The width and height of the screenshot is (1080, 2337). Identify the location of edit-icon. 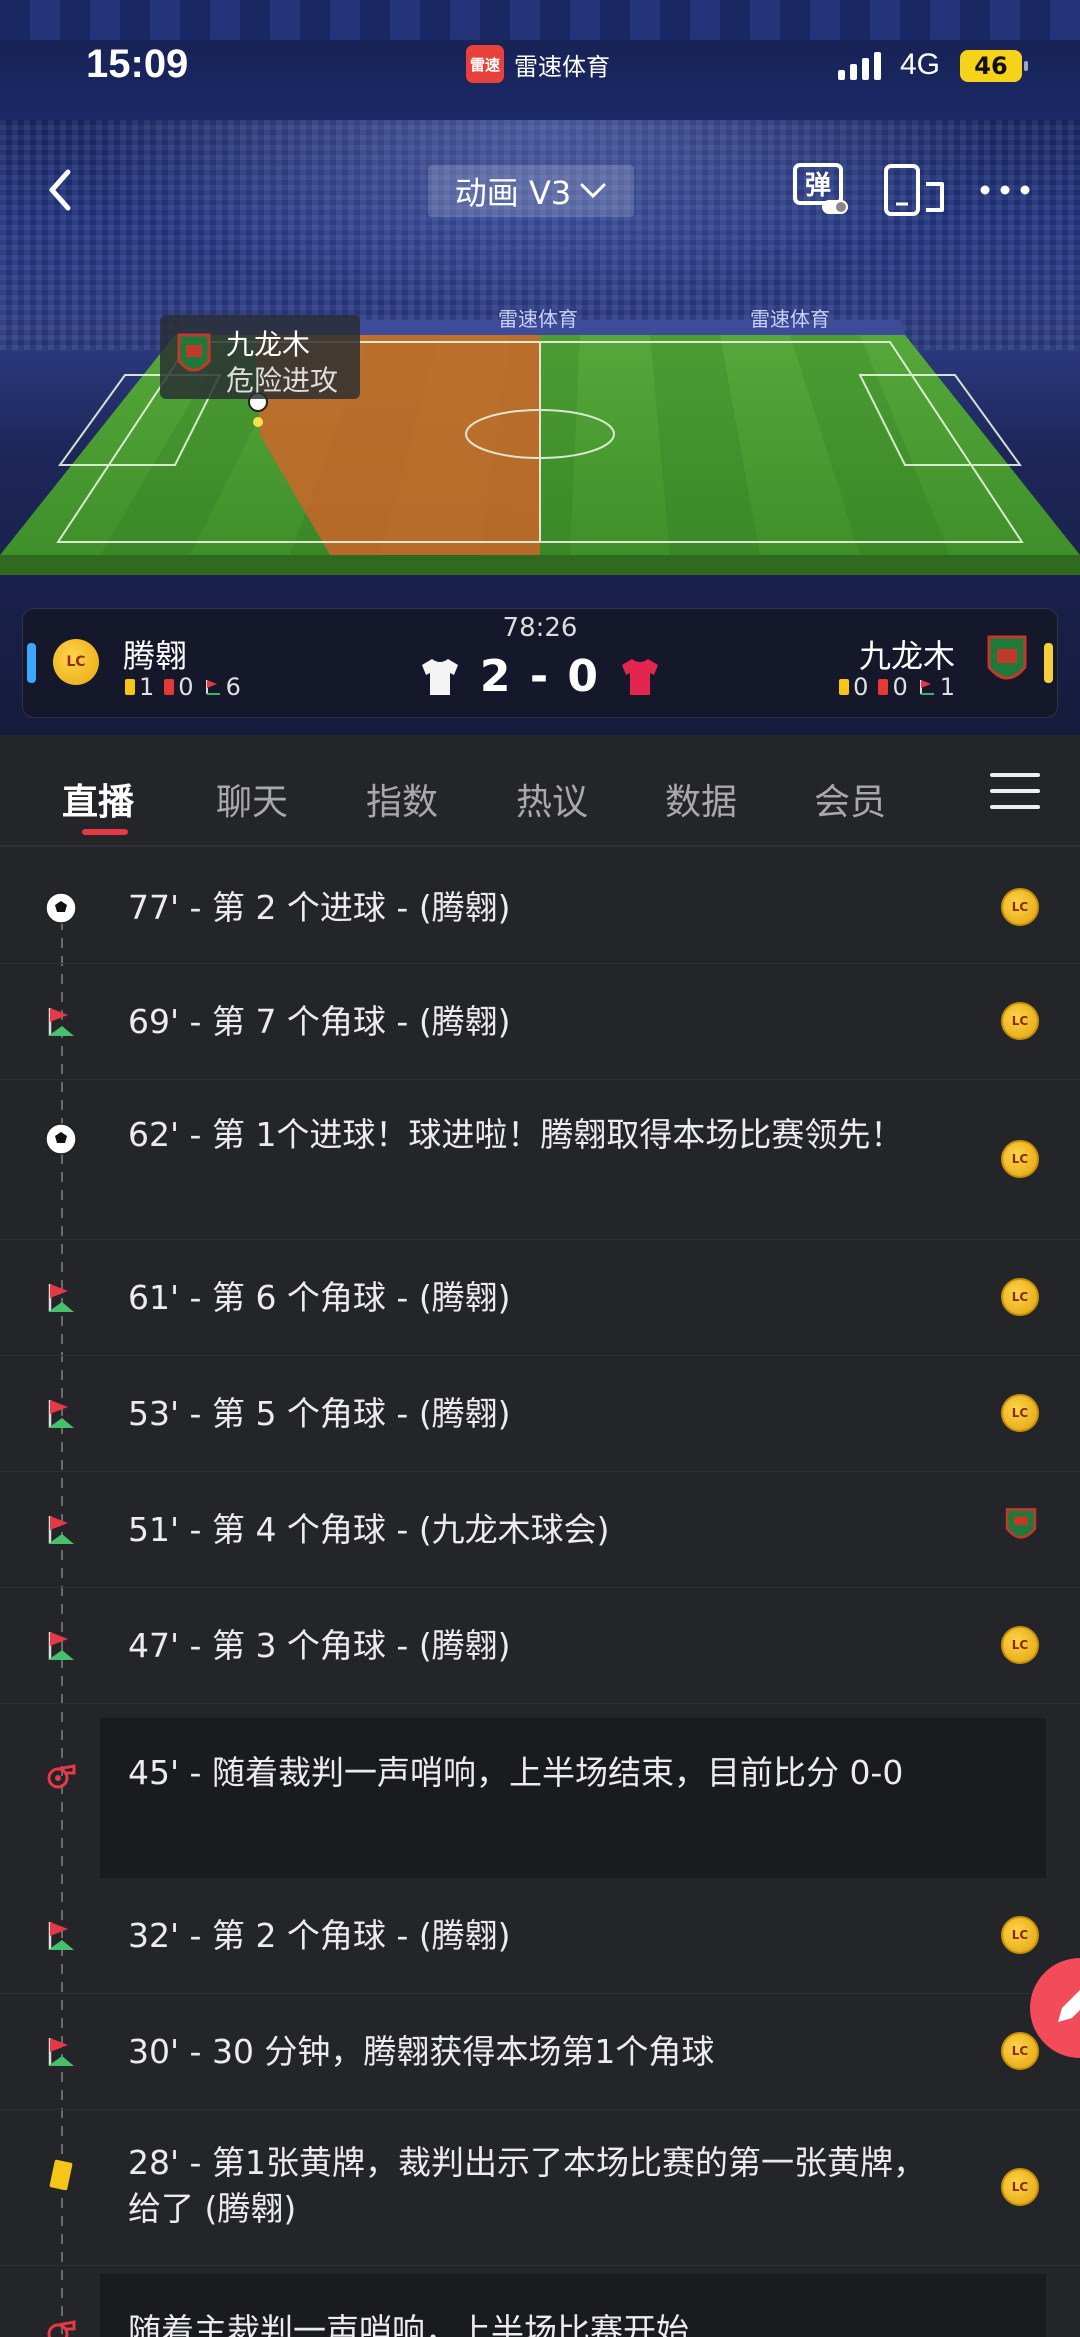
(1069, 2006).